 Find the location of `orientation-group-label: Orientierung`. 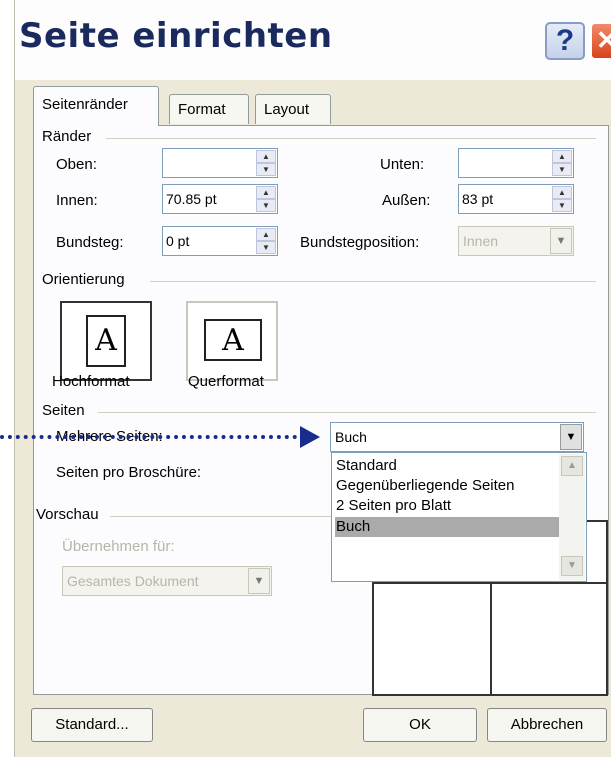

orientation-group-label: Orientierung is located at coordinates (83, 279).